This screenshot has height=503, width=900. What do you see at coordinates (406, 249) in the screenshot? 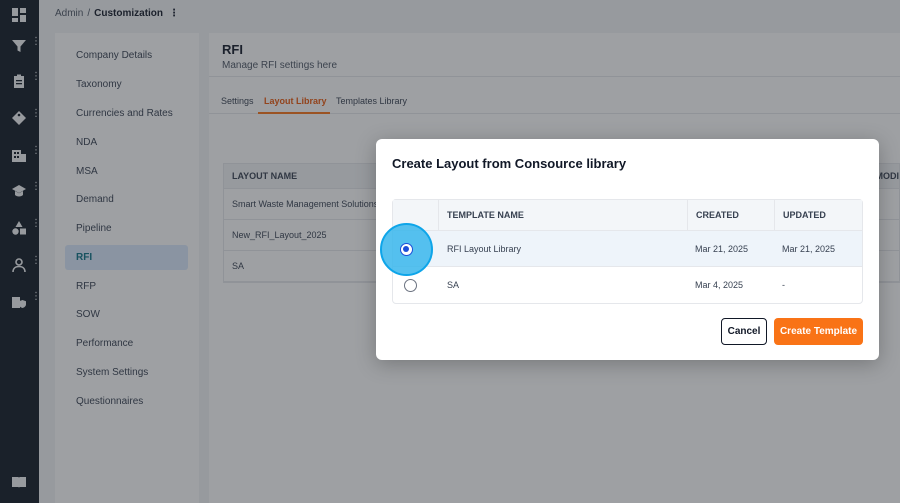
I see `radio-button-selected` at bounding box center [406, 249].